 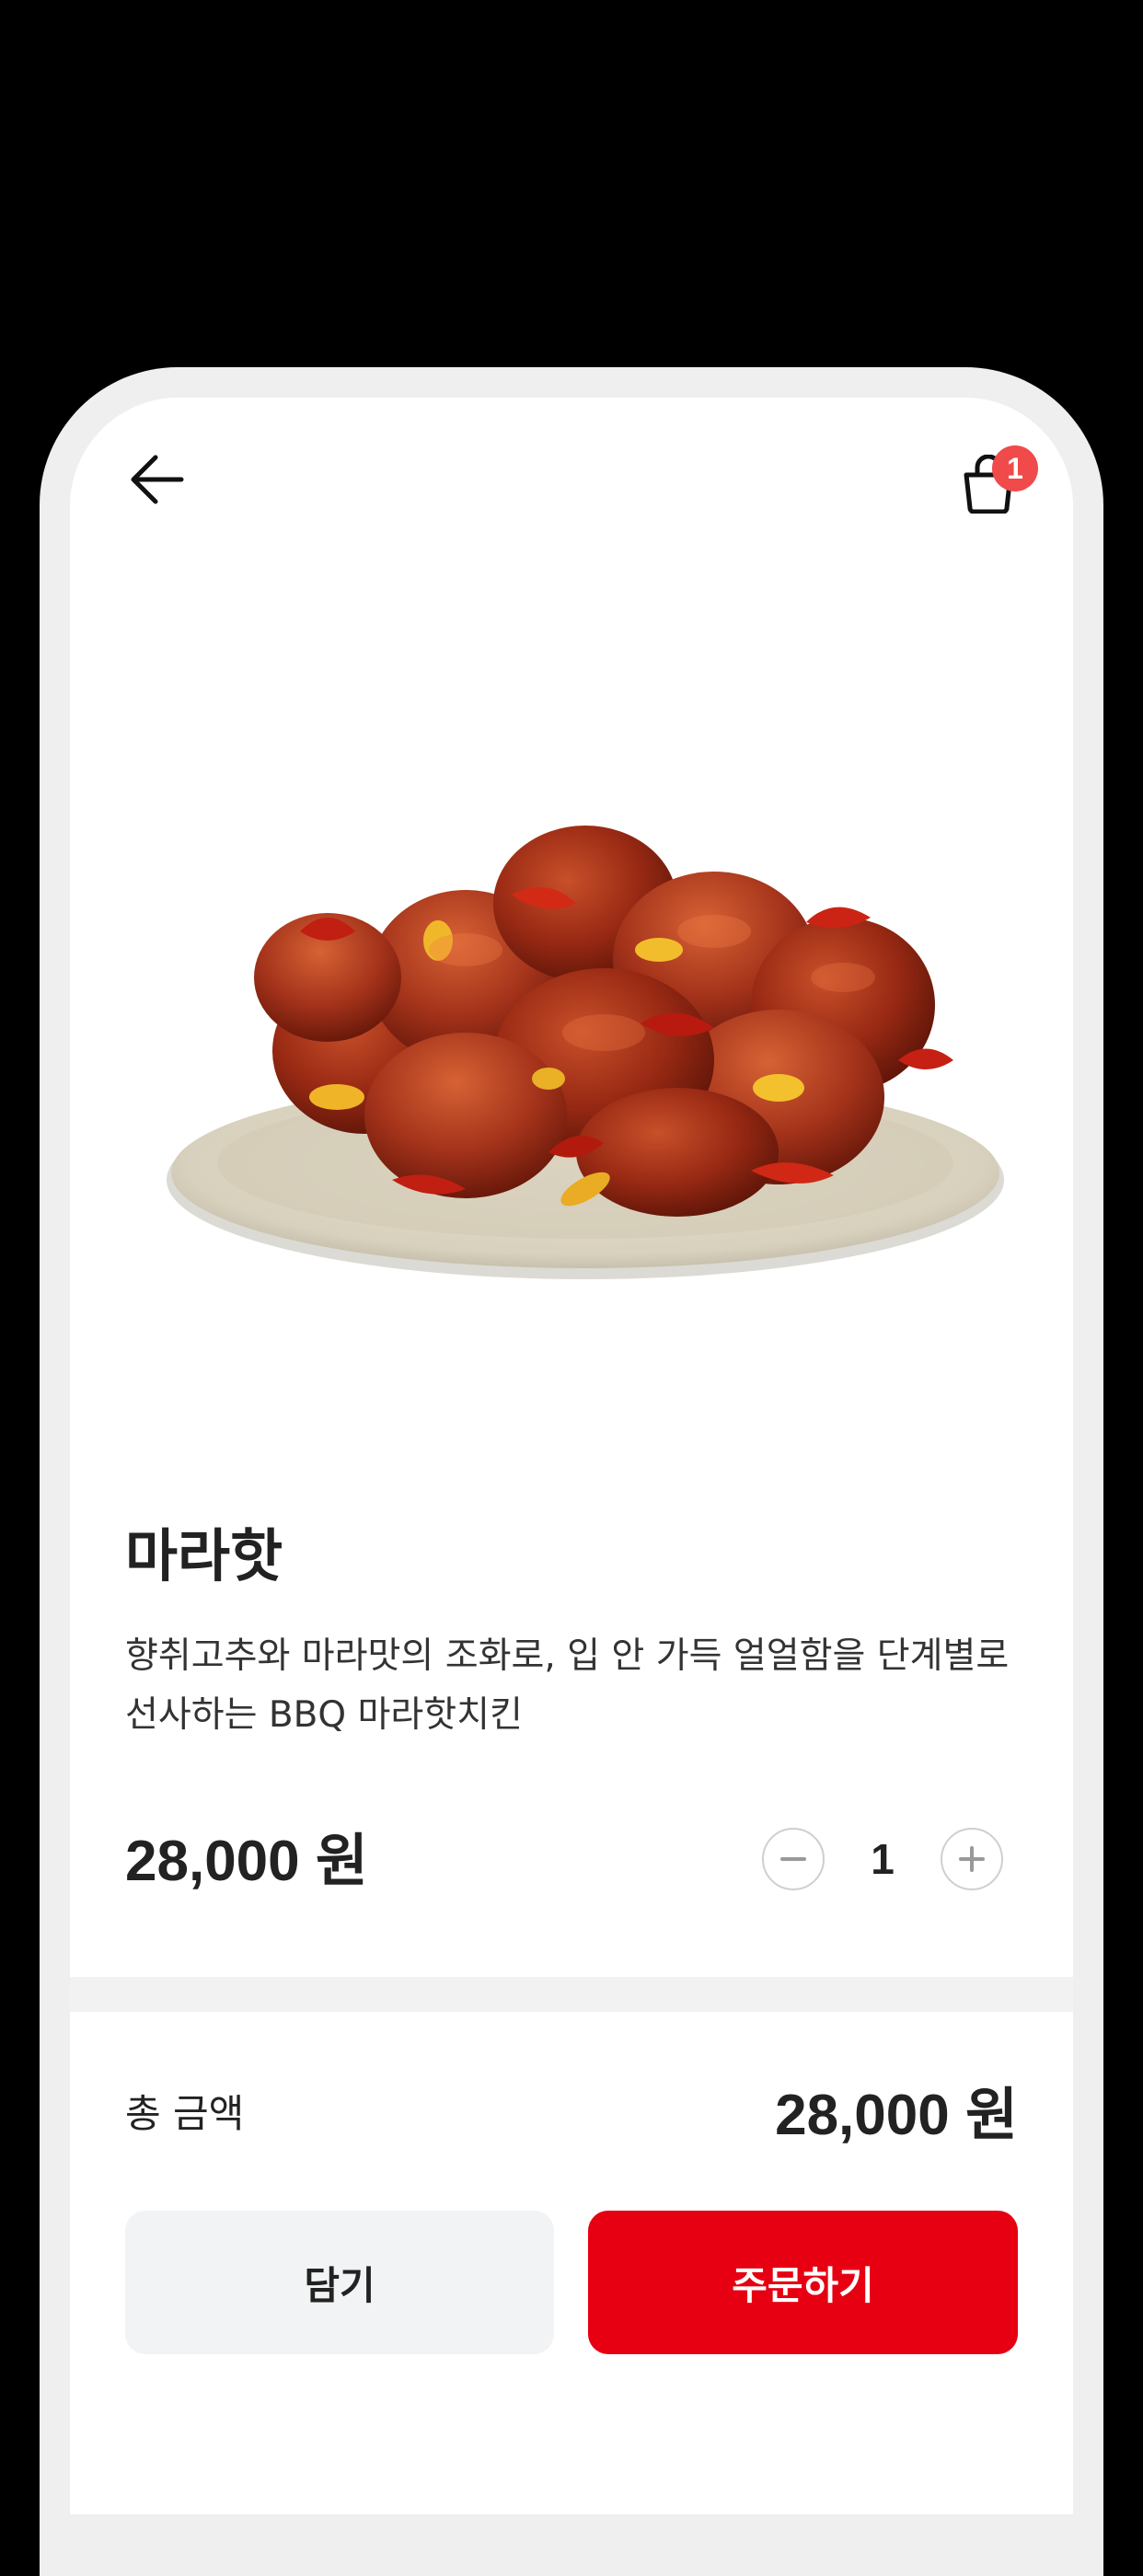 What do you see at coordinates (803, 2282) in the screenshot?
I see `order-button: 주문하기` at bounding box center [803, 2282].